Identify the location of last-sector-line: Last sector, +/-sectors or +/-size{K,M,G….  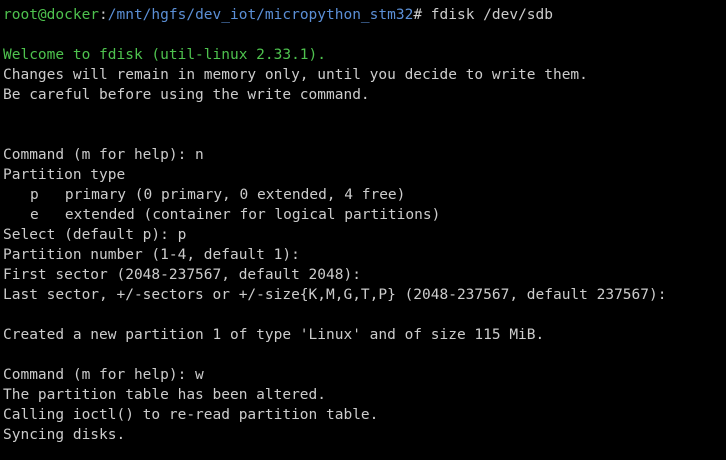
(335, 295).